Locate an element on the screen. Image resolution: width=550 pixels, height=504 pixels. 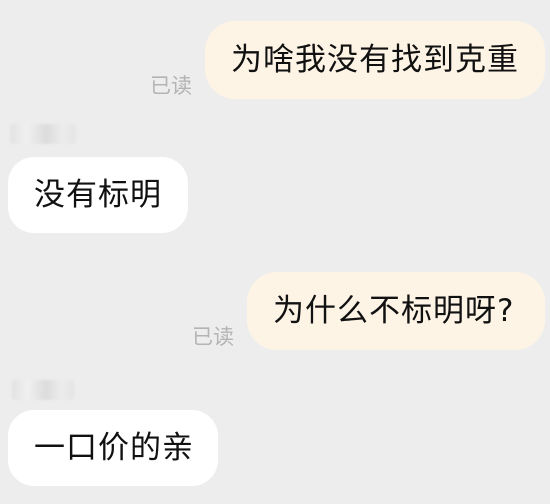
message-text: 一口价的亲 is located at coordinates (114, 447).